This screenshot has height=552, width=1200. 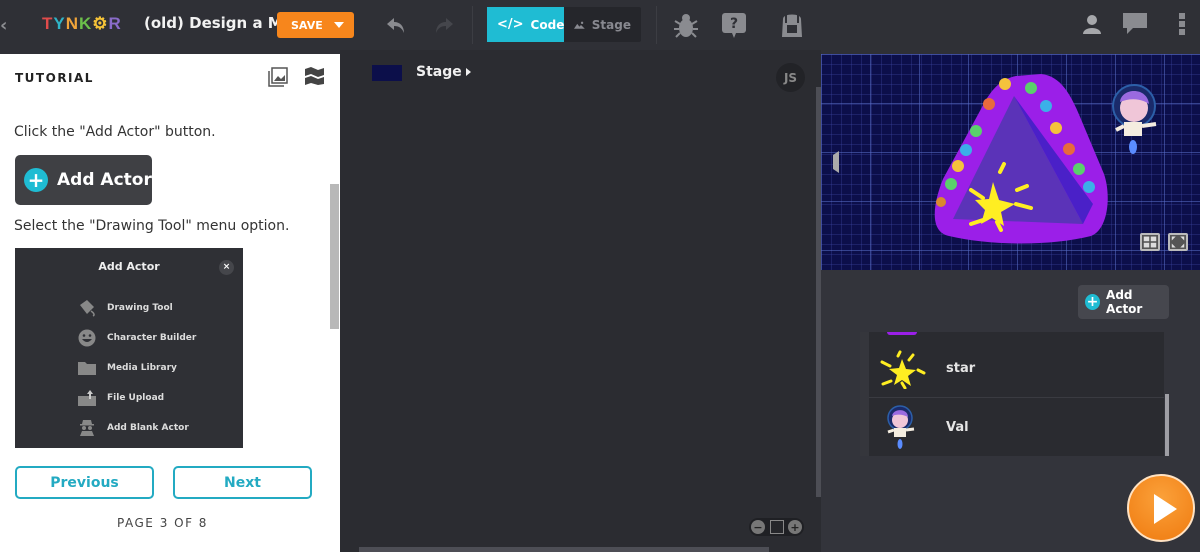 I want to click on bug-icon, so click(x=686, y=25).